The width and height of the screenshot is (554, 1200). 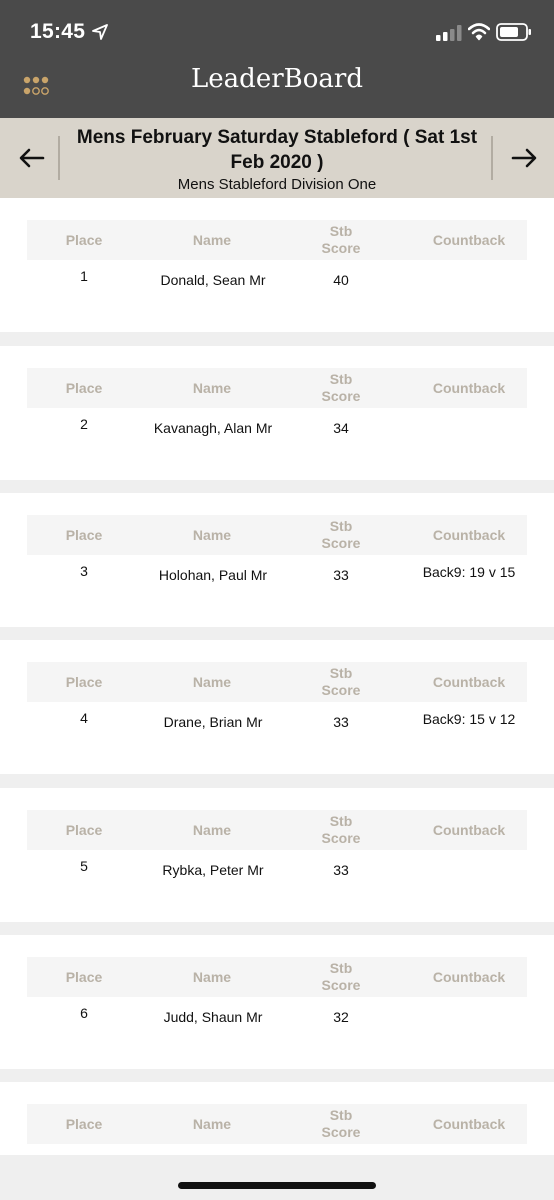 What do you see at coordinates (84, 866) in the screenshot?
I see `result-place: 5` at bounding box center [84, 866].